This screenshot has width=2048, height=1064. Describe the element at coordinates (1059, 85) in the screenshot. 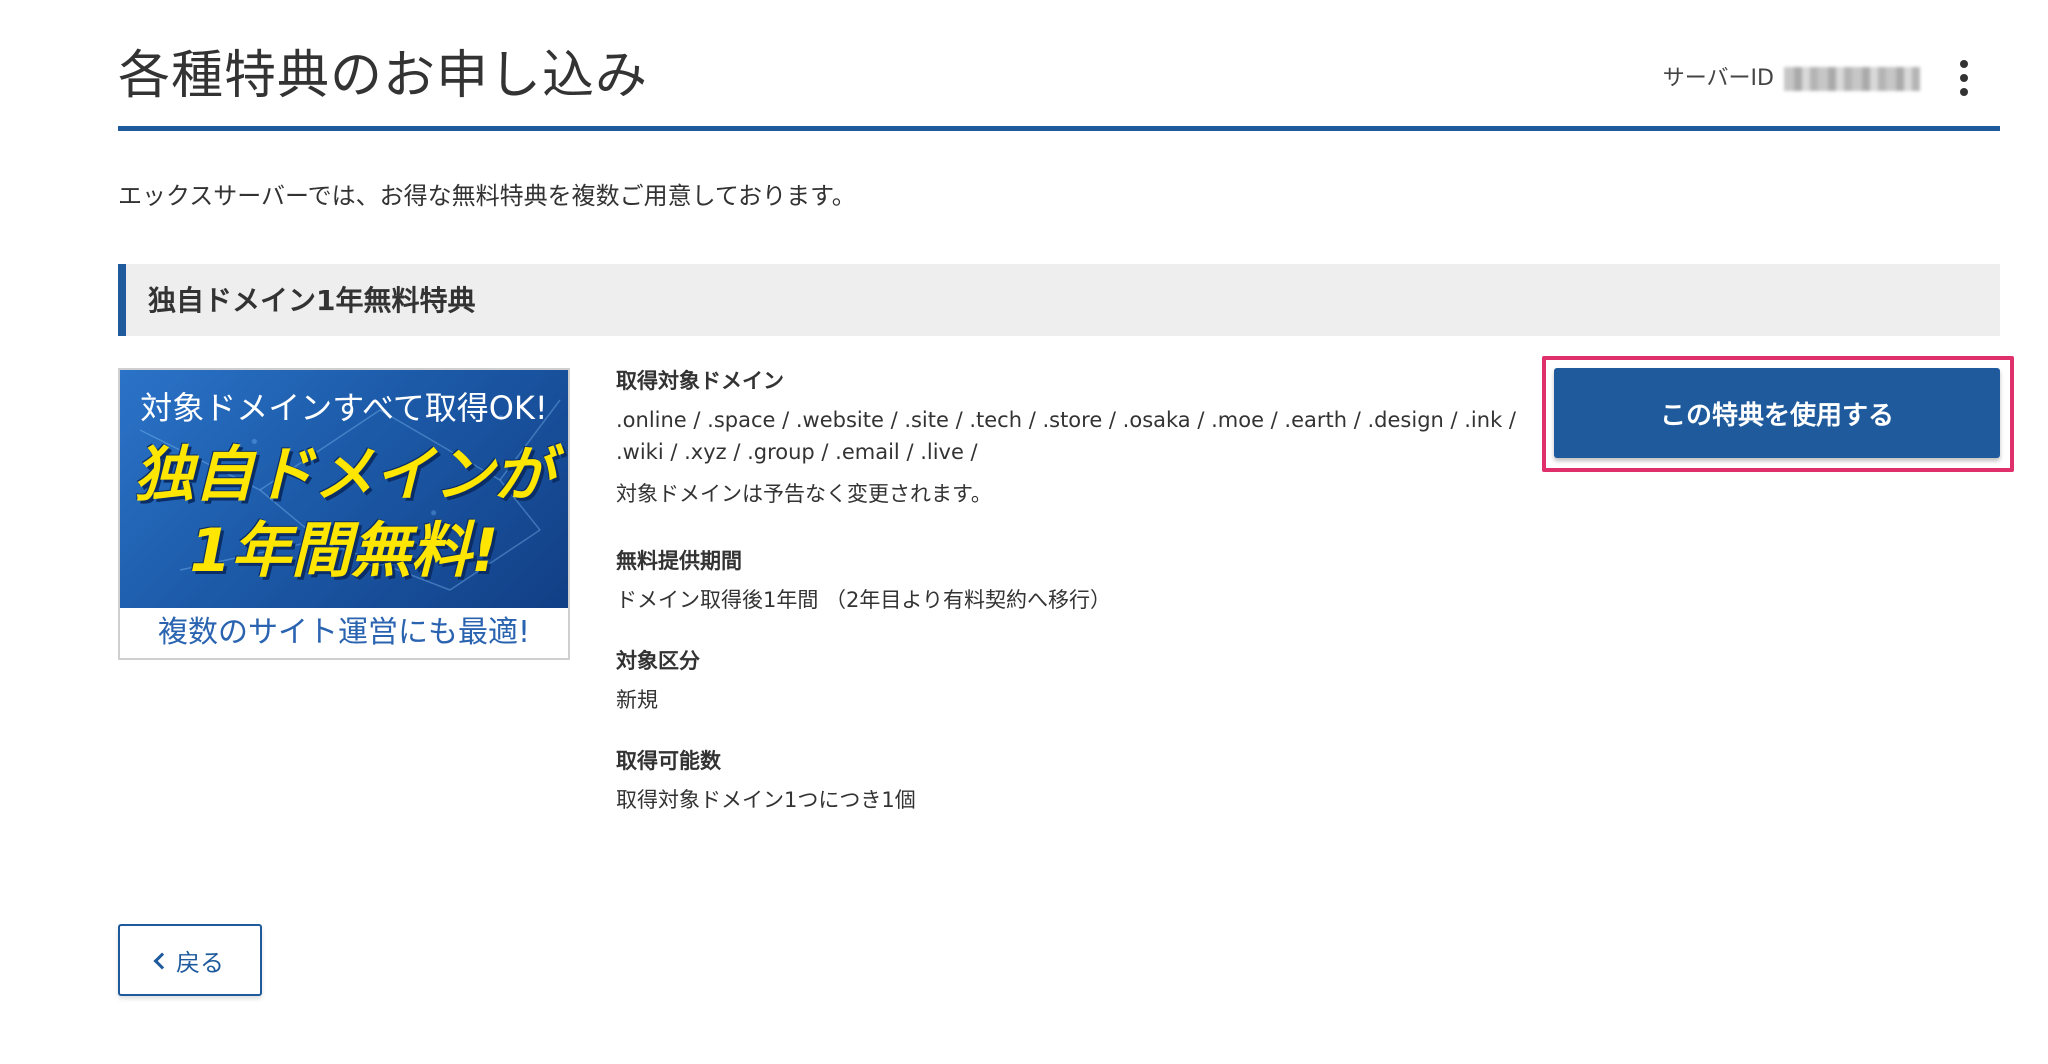

I see `page-header: 各種特典のお申し込み サーバーID` at that location.